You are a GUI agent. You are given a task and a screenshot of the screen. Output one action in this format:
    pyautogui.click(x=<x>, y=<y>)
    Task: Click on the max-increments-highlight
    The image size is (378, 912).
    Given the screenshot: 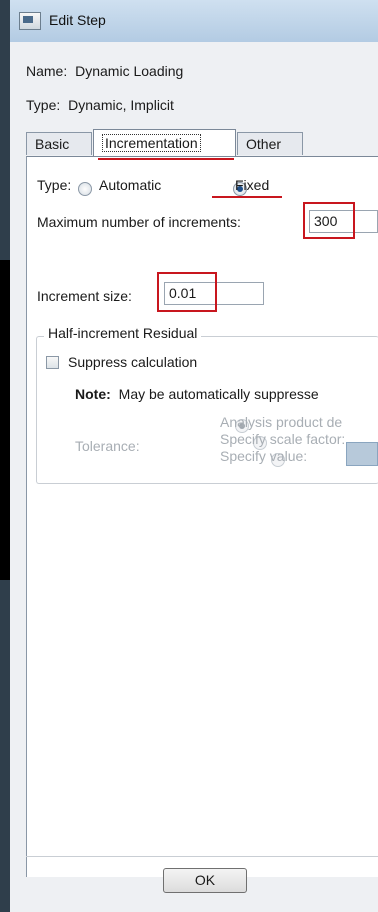 What is the action you would take?
    pyautogui.click(x=329, y=220)
    